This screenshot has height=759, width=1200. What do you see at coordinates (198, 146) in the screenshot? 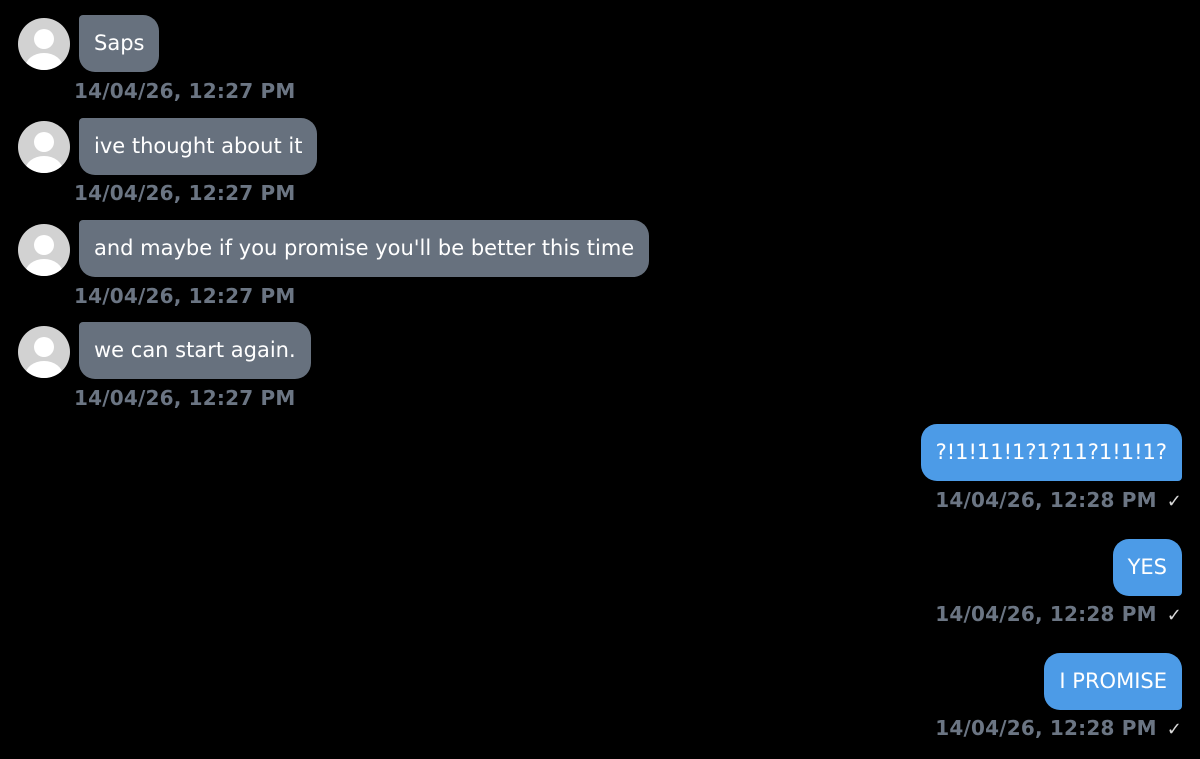
I see `incoming-message-bubble: ive thought about it` at bounding box center [198, 146].